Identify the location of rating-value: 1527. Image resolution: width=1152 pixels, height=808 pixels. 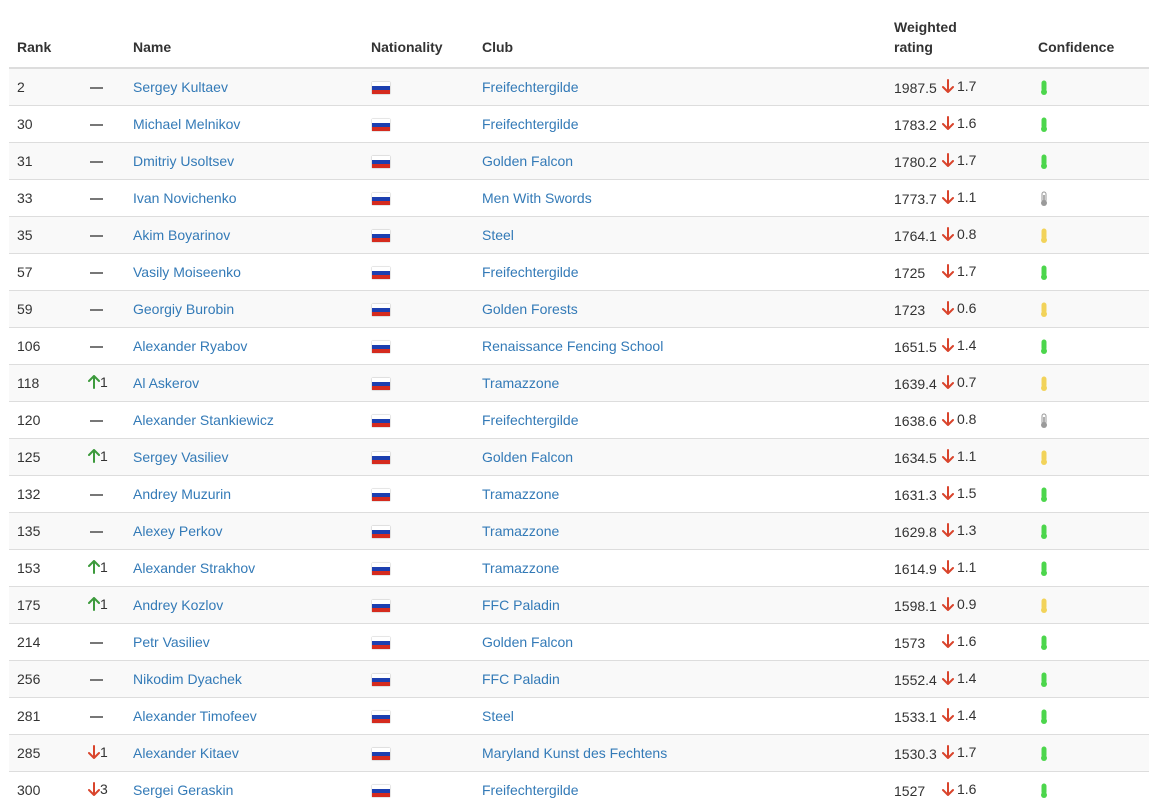
(918, 791).